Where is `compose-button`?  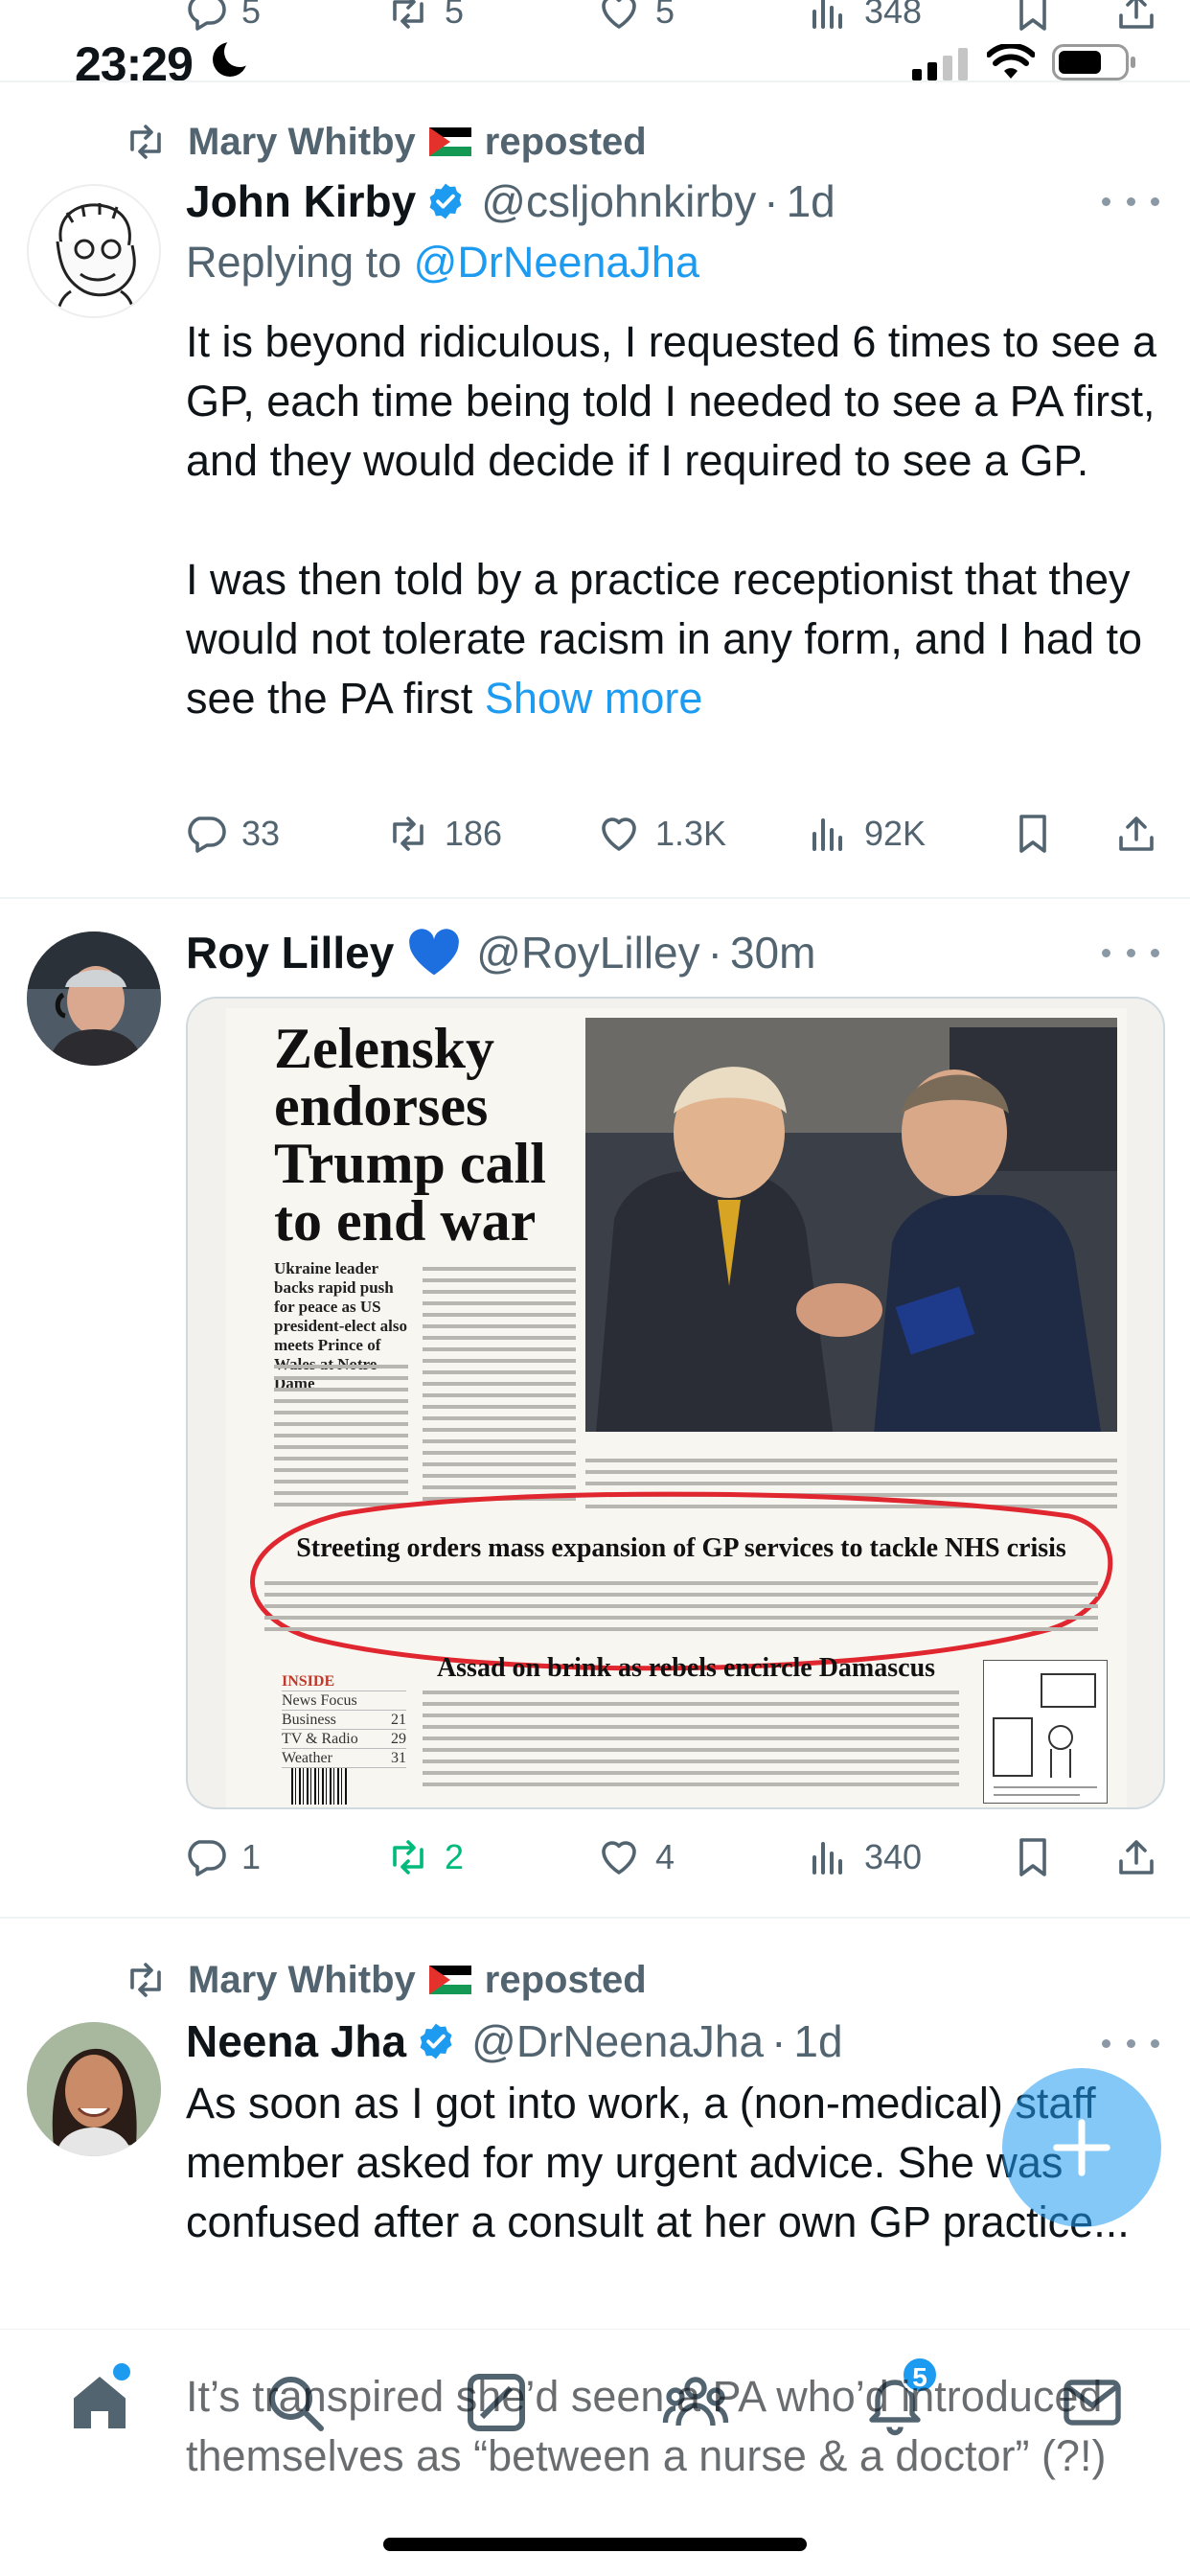
compose-button is located at coordinates (1081, 2147).